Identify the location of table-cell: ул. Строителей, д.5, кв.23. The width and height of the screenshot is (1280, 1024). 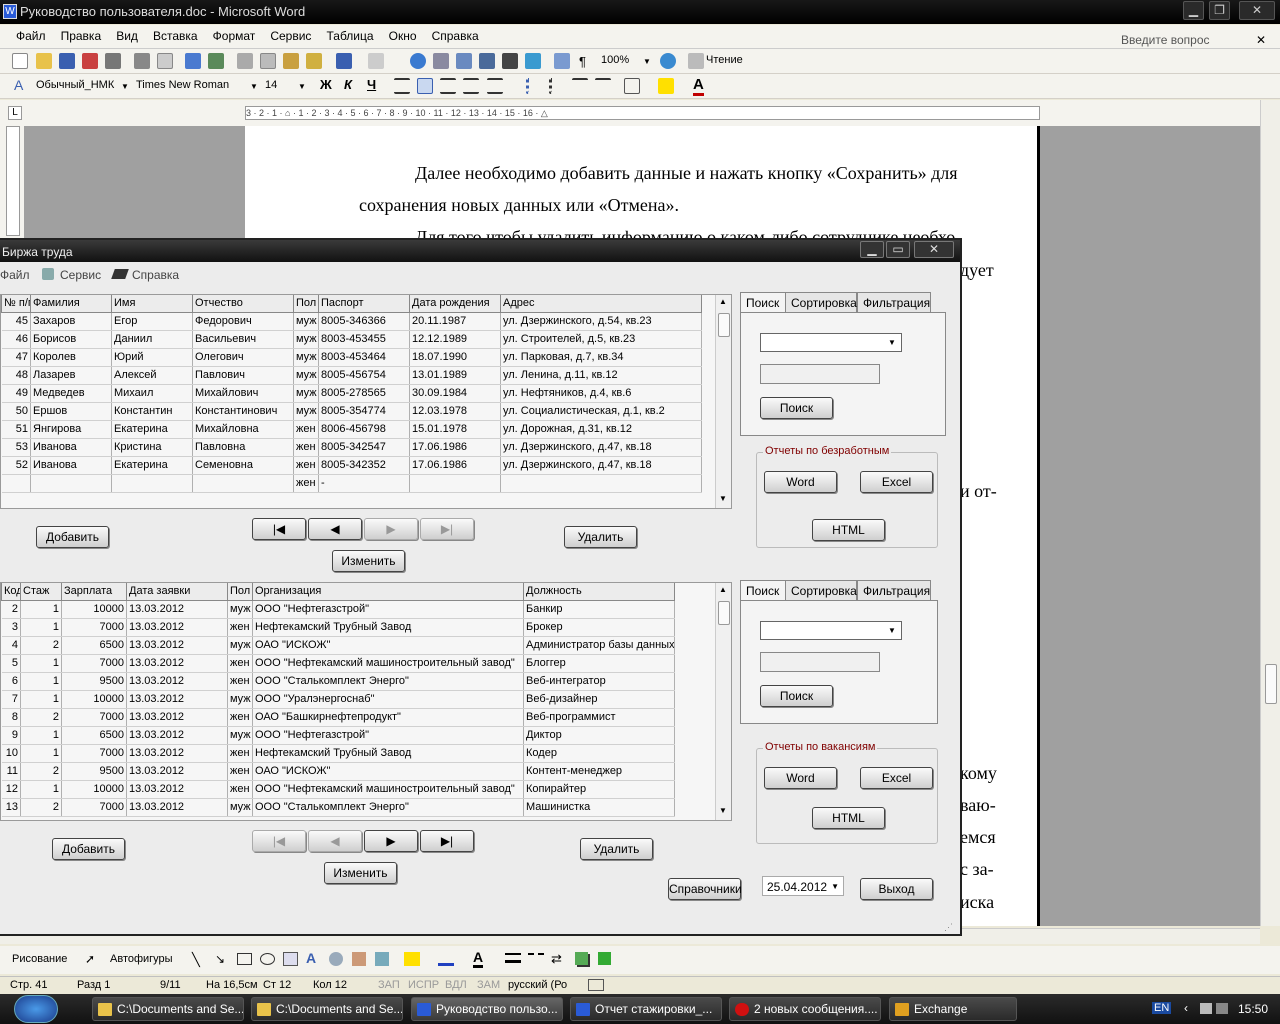
(601, 339).